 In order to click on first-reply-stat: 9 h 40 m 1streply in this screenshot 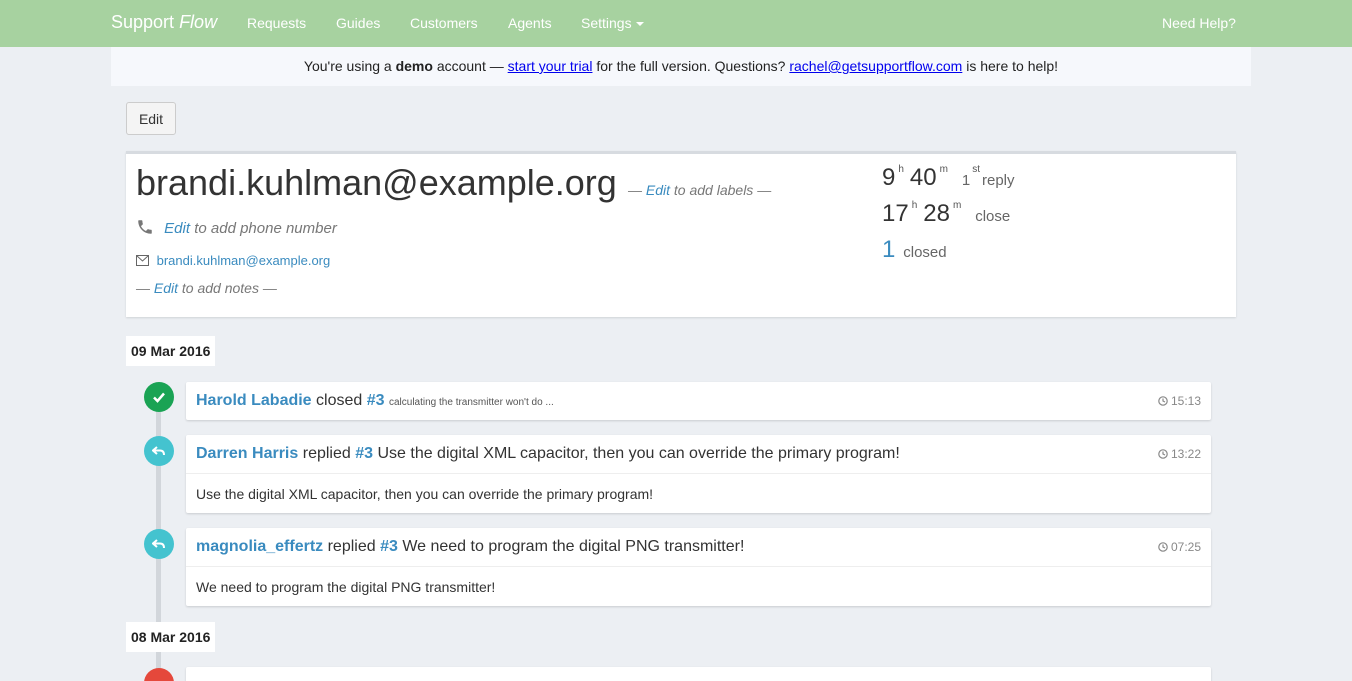, I will do `click(948, 177)`.